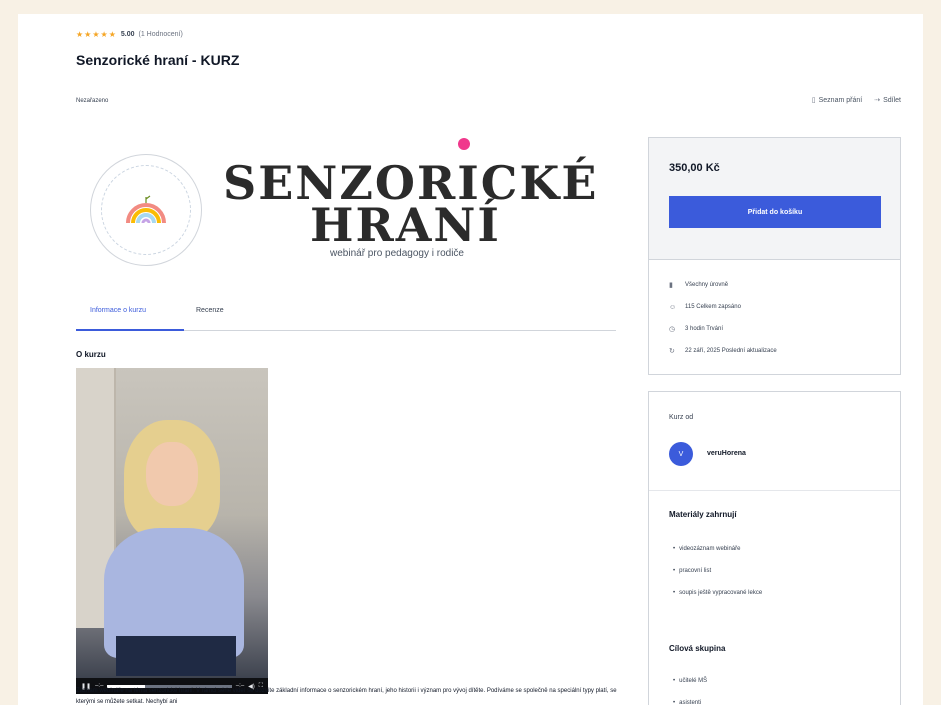 This screenshot has width=941, height=705. What do you see at coordinates (774, 329) in the screenshot?
I see `meta-duration: ◷ 3 hodin Trvání` at bounding box center [774, 329].